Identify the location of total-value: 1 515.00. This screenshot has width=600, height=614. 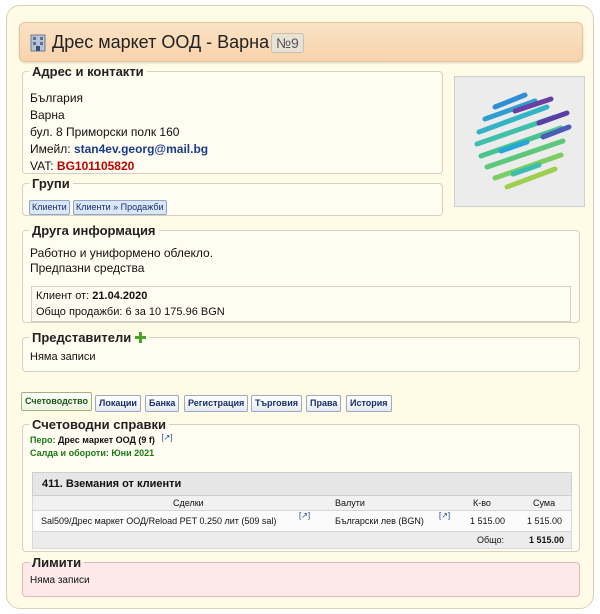
(547, 540).